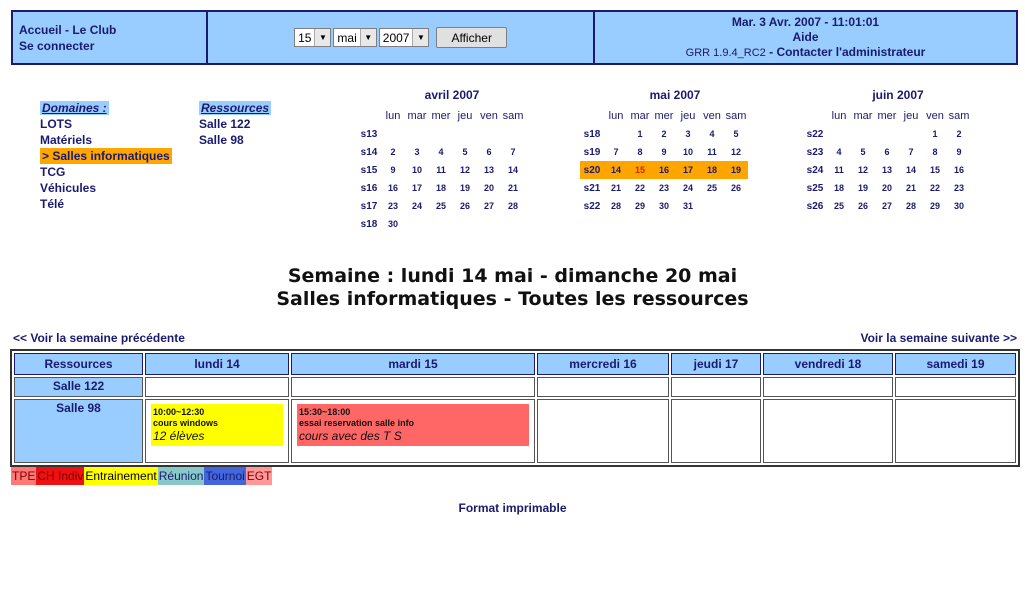 The width and height of the screenshot is (1025, 609). Describe the element at coordinates (78, 387) in the screenshot. I see `resource-cell: Salle 122` at that location.